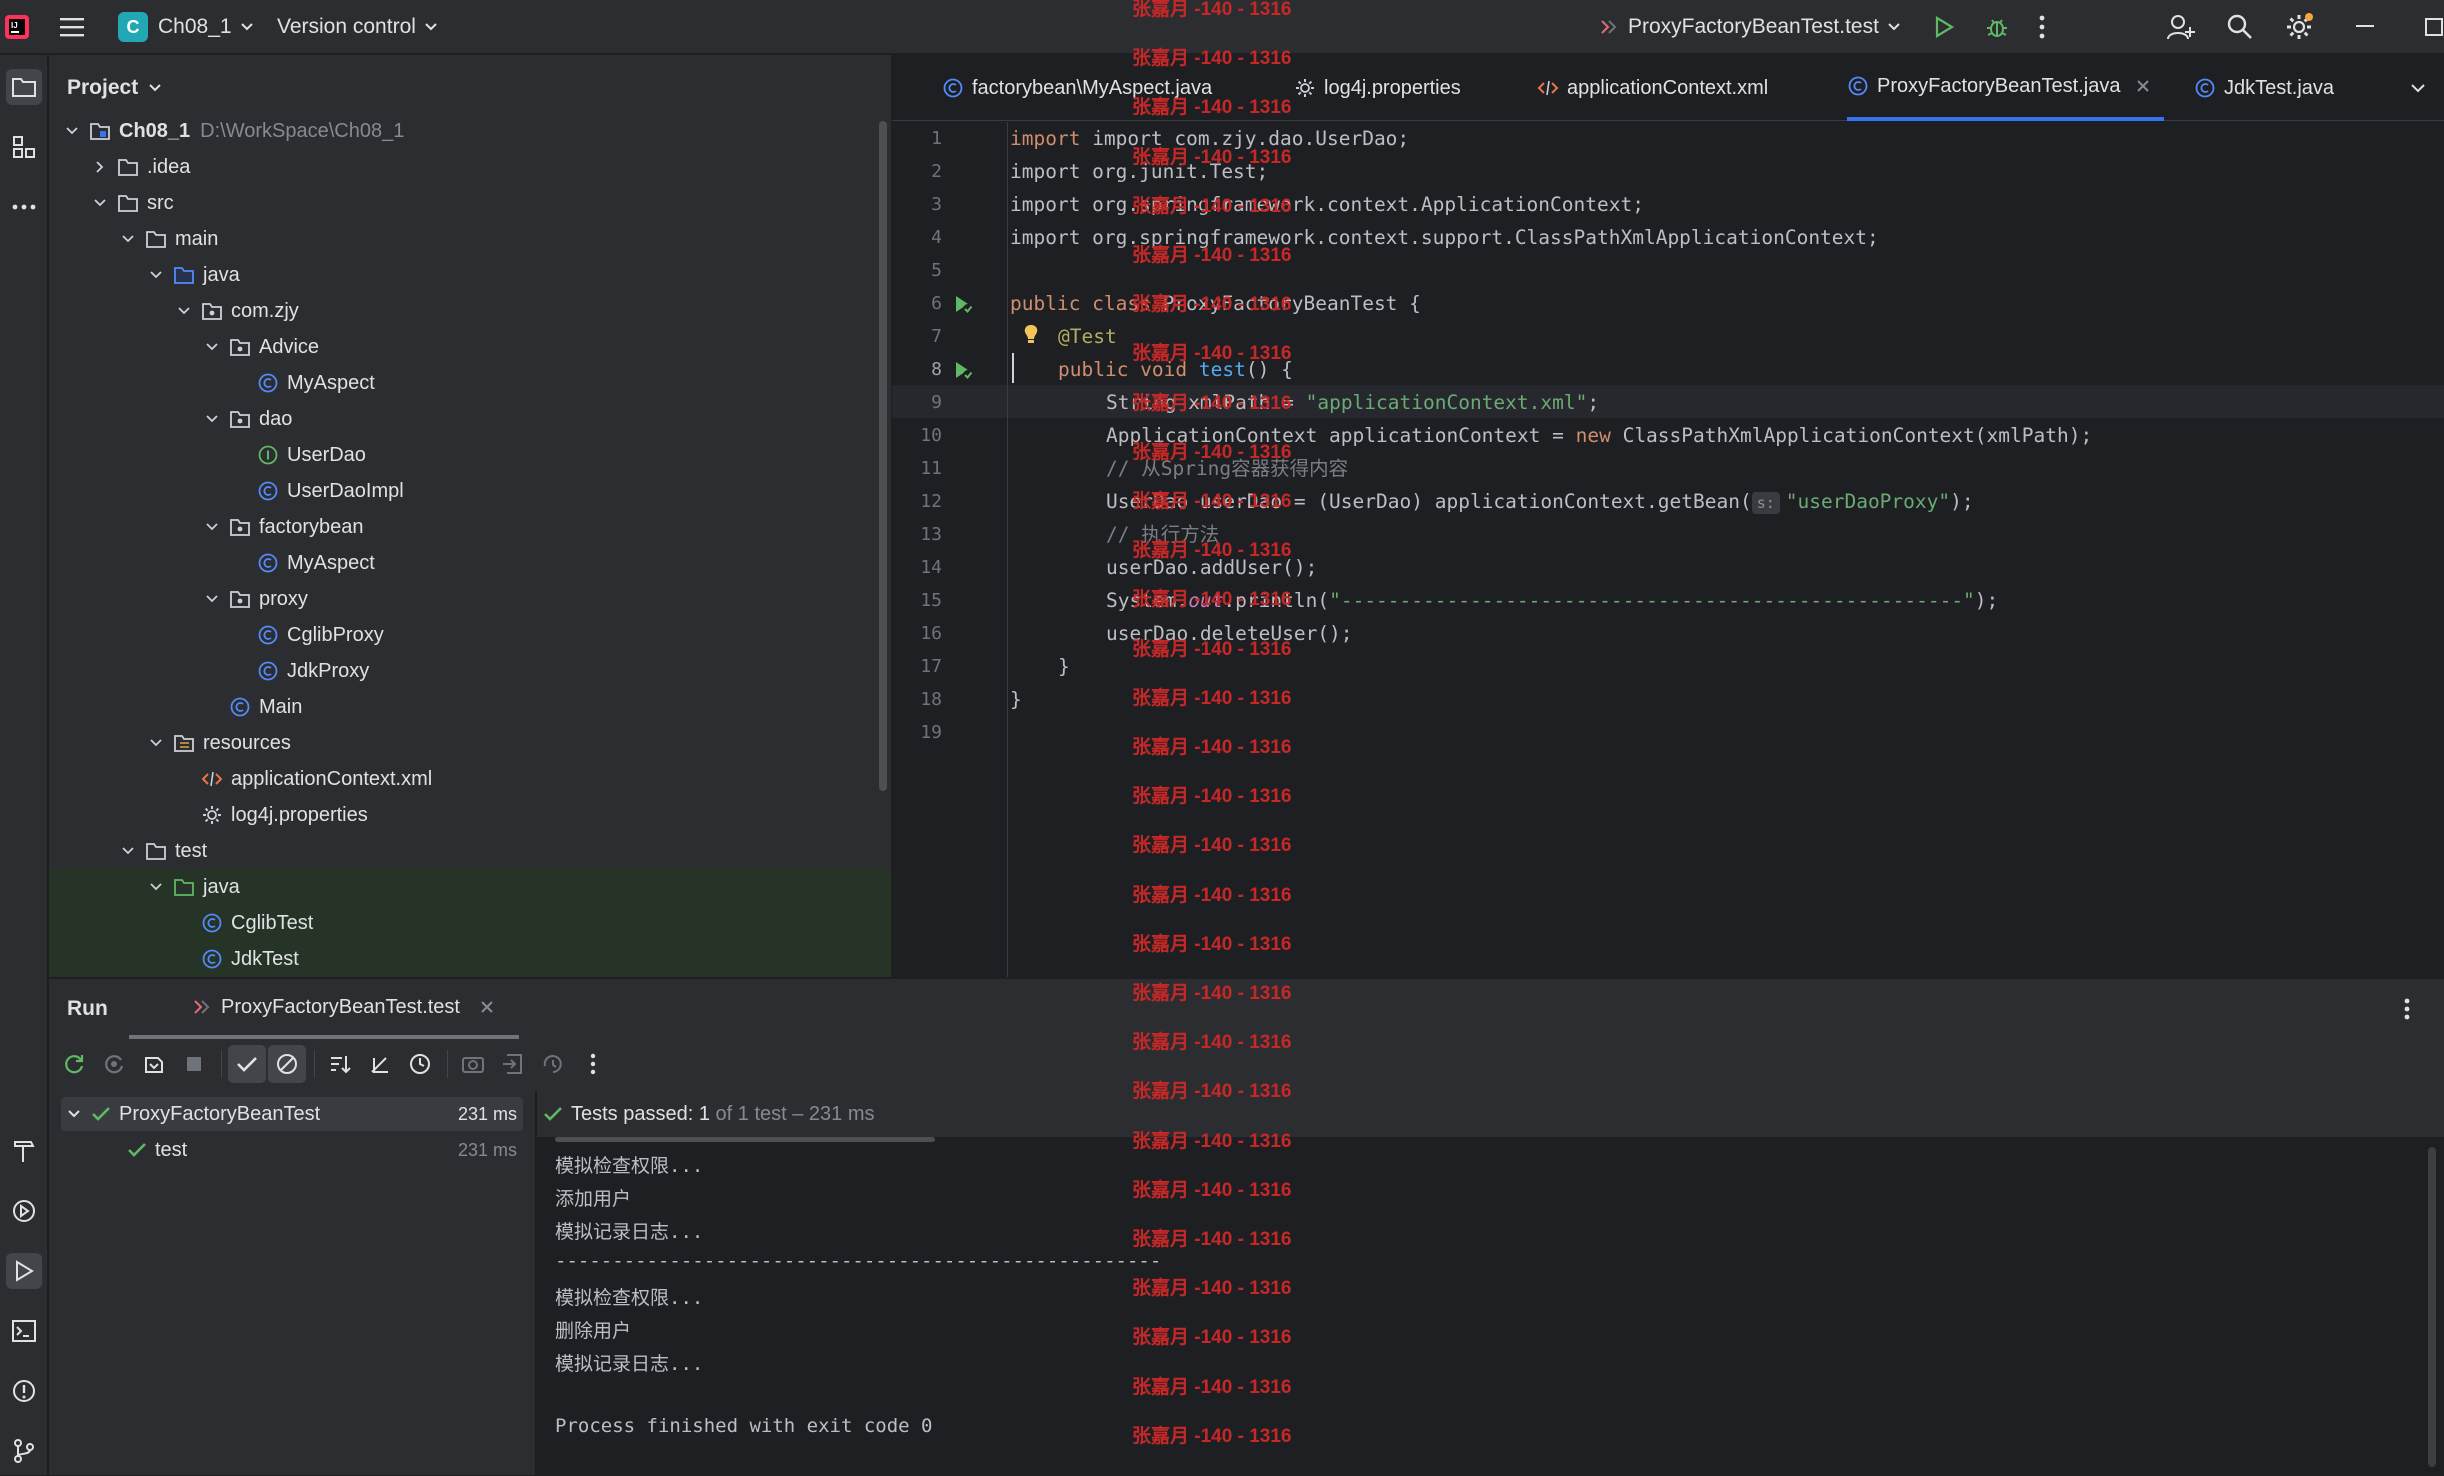 Image resolution: width=2444 pixels, height=1476 pixels. Describe the element at coordinates (745, 1139) in the screenshot. I see `console-h-scrollbar` at that location.